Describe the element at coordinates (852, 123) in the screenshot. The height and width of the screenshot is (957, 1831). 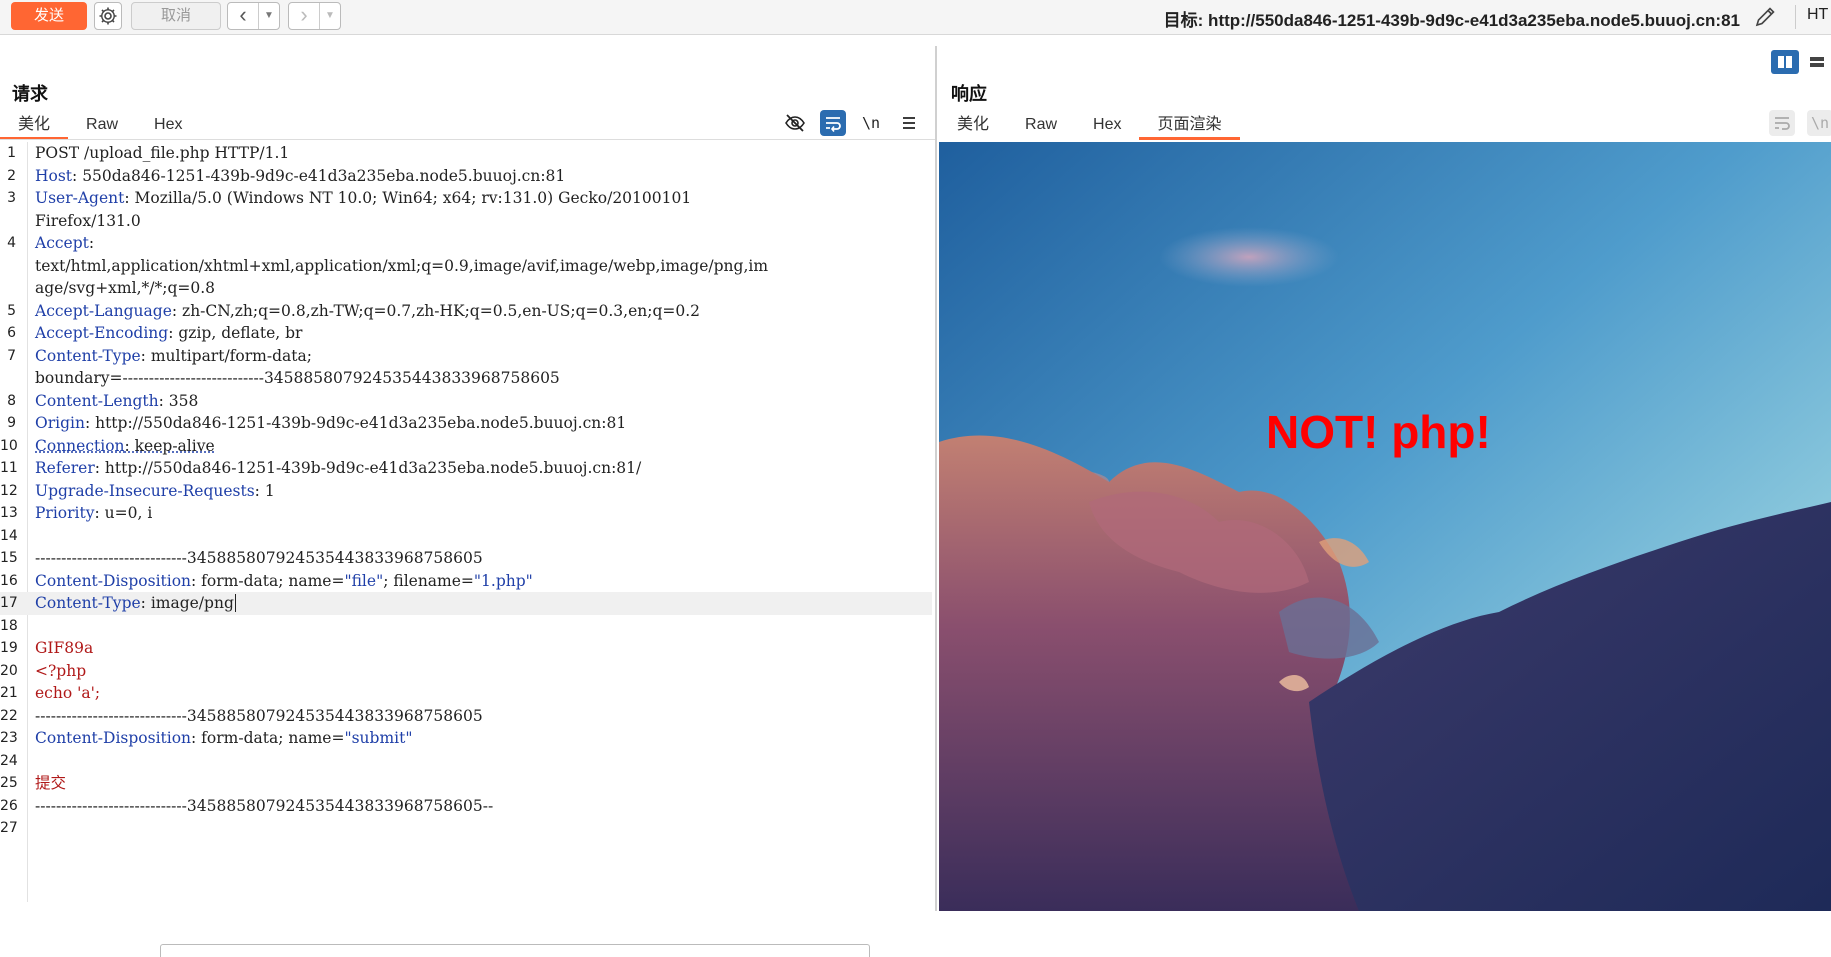
I see `request-editor-tools: \n` at that location.